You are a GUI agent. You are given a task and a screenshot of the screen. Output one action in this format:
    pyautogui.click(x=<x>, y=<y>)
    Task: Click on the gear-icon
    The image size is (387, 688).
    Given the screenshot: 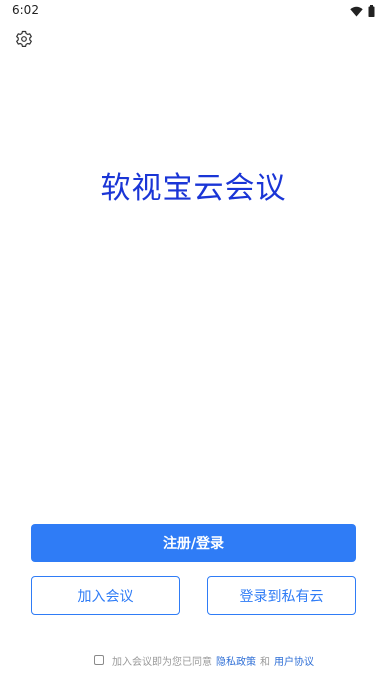 What is the action you would take?
    pyautogui.click(x=24, y=39)
    